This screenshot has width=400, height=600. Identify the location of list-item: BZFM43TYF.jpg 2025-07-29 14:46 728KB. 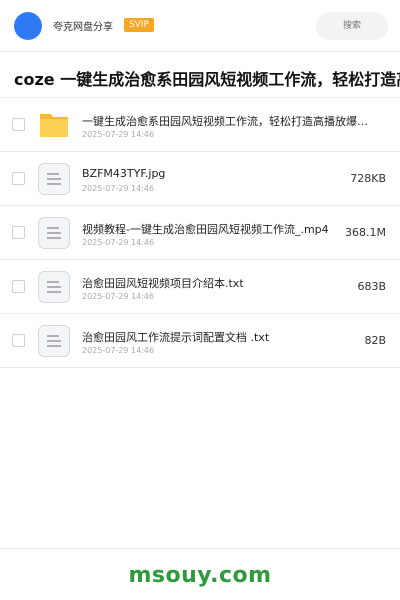
(200, 179).